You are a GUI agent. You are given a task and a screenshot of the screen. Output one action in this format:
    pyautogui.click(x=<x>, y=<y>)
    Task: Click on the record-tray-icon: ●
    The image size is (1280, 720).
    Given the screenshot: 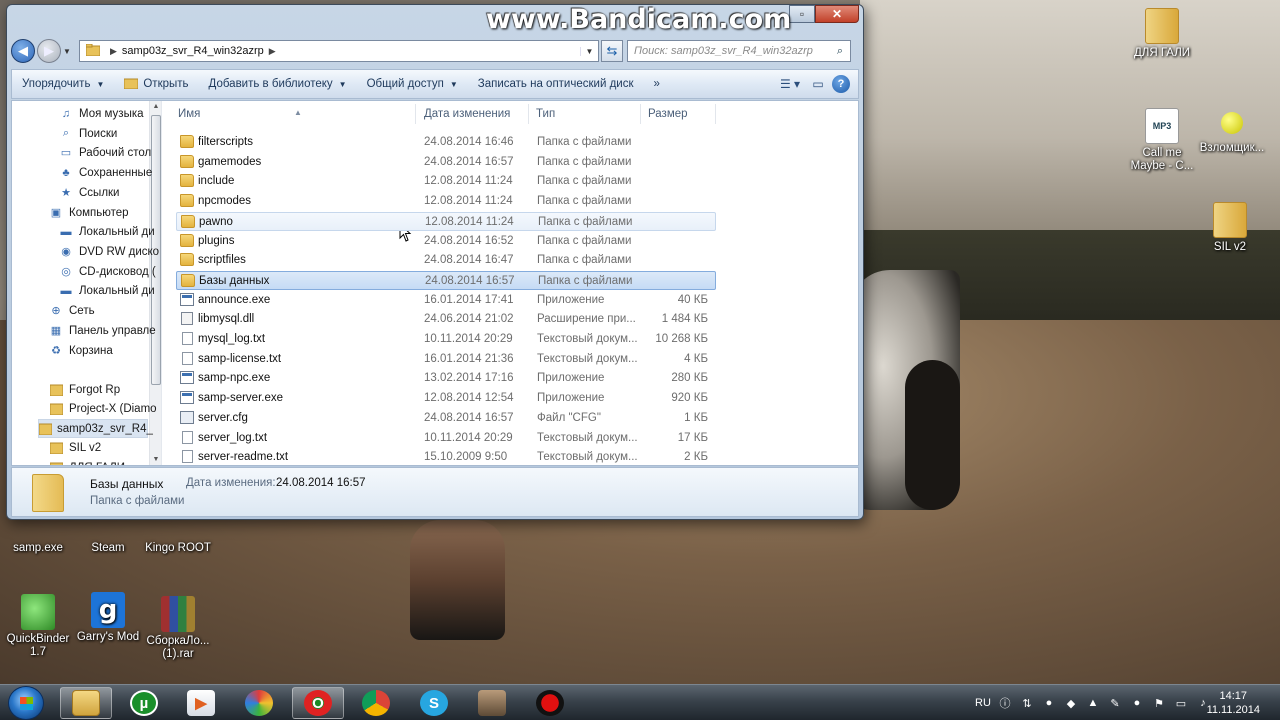 What is the action you would take?
    pyautogui.click(x=1049, y=703)
    